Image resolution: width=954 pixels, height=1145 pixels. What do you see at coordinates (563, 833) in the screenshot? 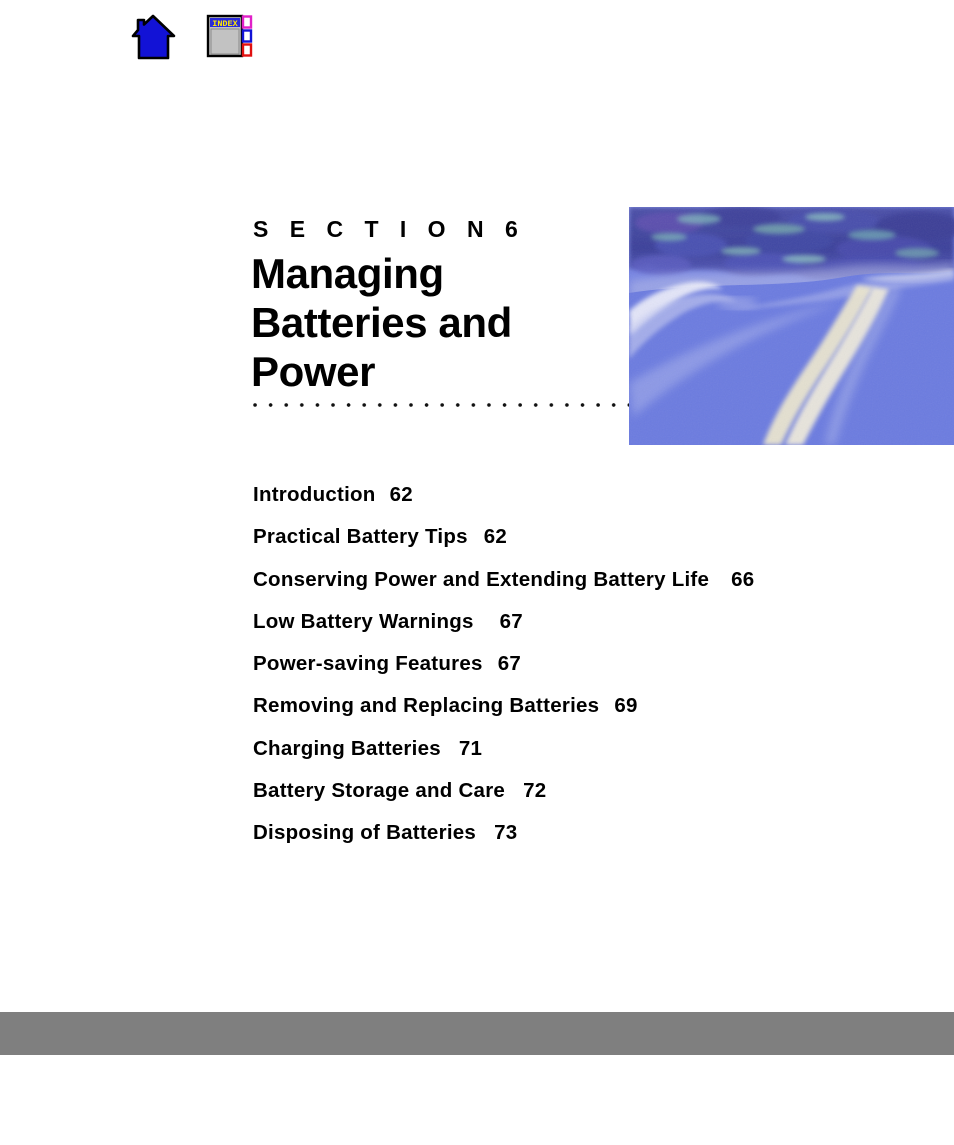
I see `toc-entry: Disposing of Batteries 73` at bounding box center [563, 833].